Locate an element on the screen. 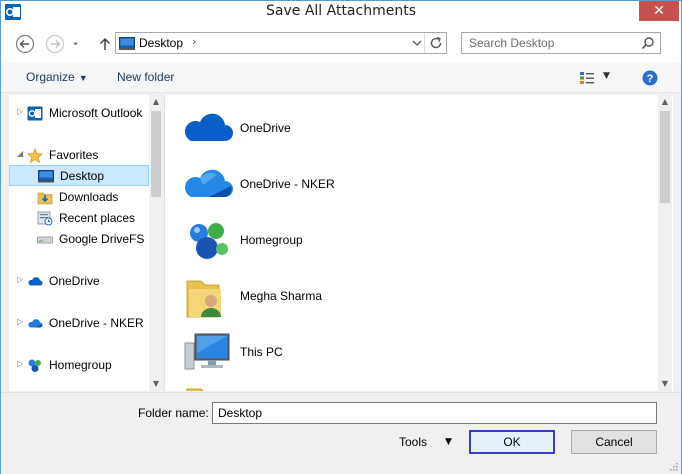 The image size is (682, 474). computer-icon is located at coordinates (207, 351).